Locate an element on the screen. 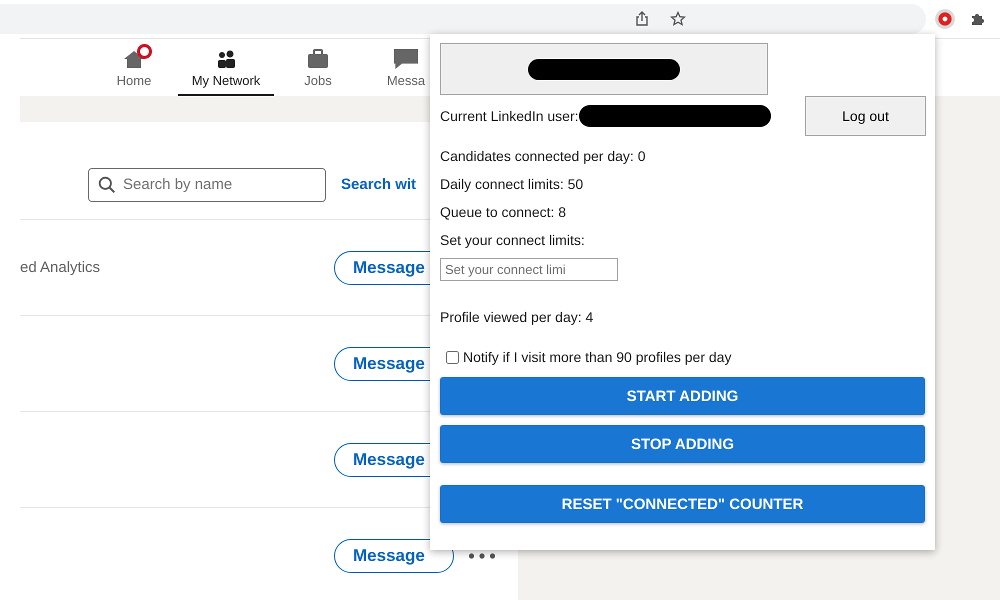  search-link: Search wit is located at coordinates (378, 184).